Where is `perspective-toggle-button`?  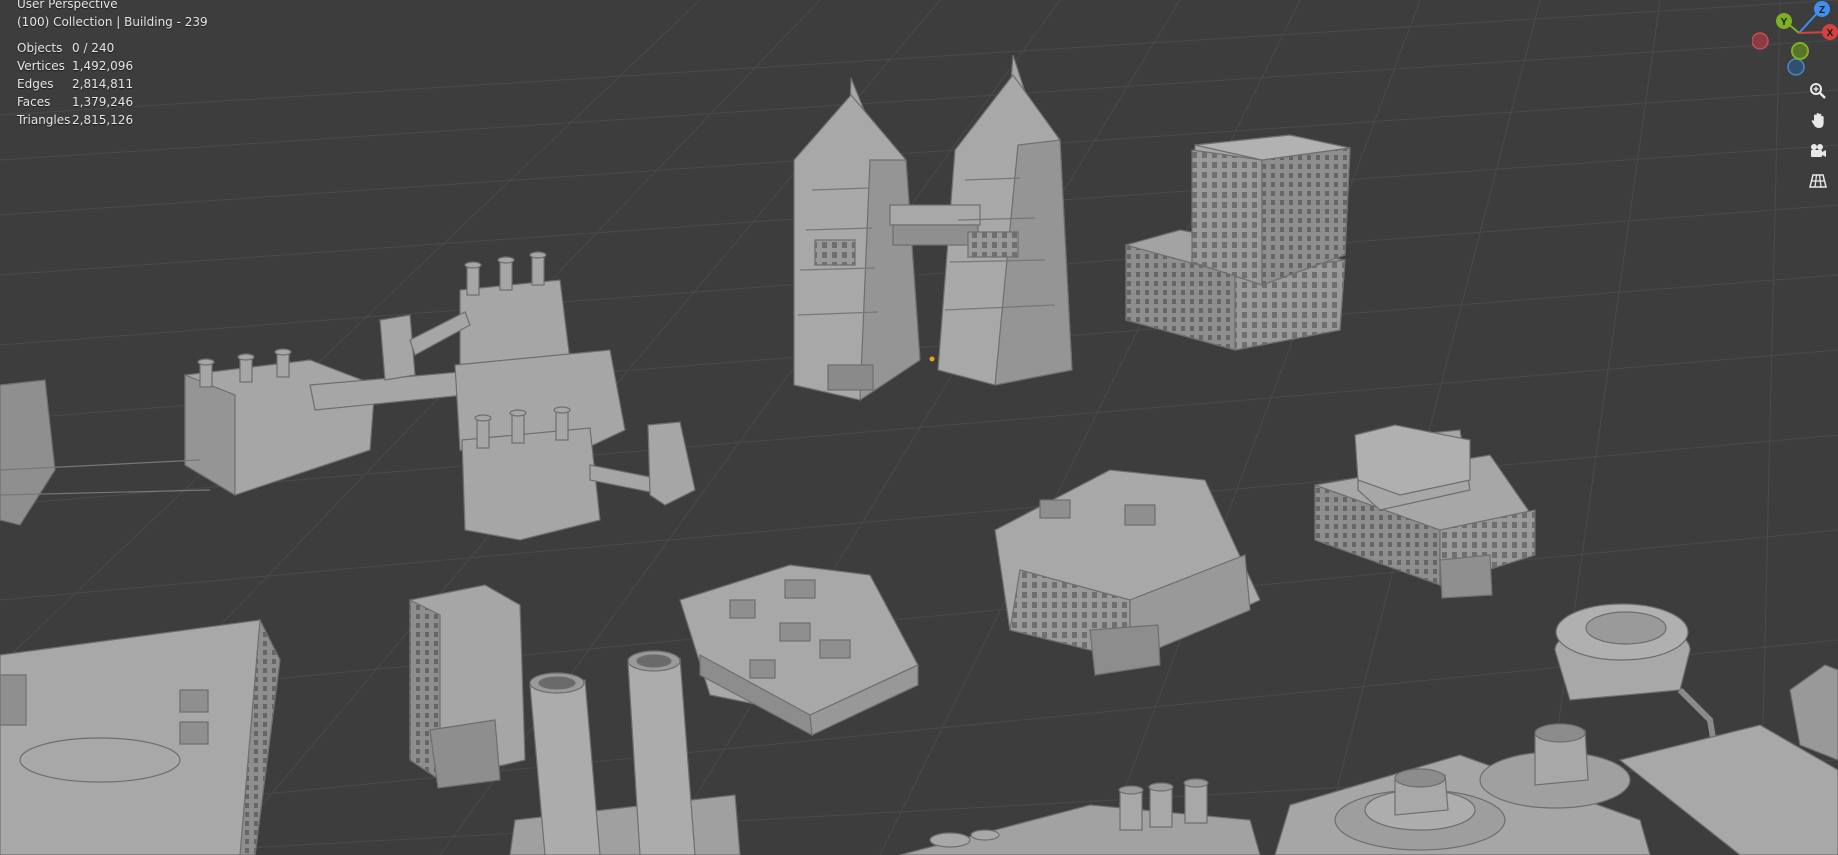
perspective-toggle-button is located at coordinates (1818, 181).